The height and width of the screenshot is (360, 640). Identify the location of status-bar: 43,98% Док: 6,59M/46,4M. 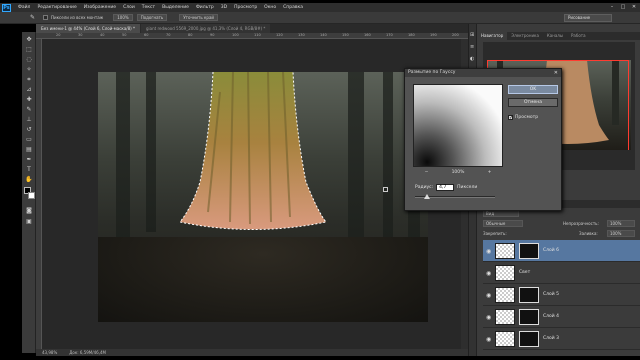
(256, 352).